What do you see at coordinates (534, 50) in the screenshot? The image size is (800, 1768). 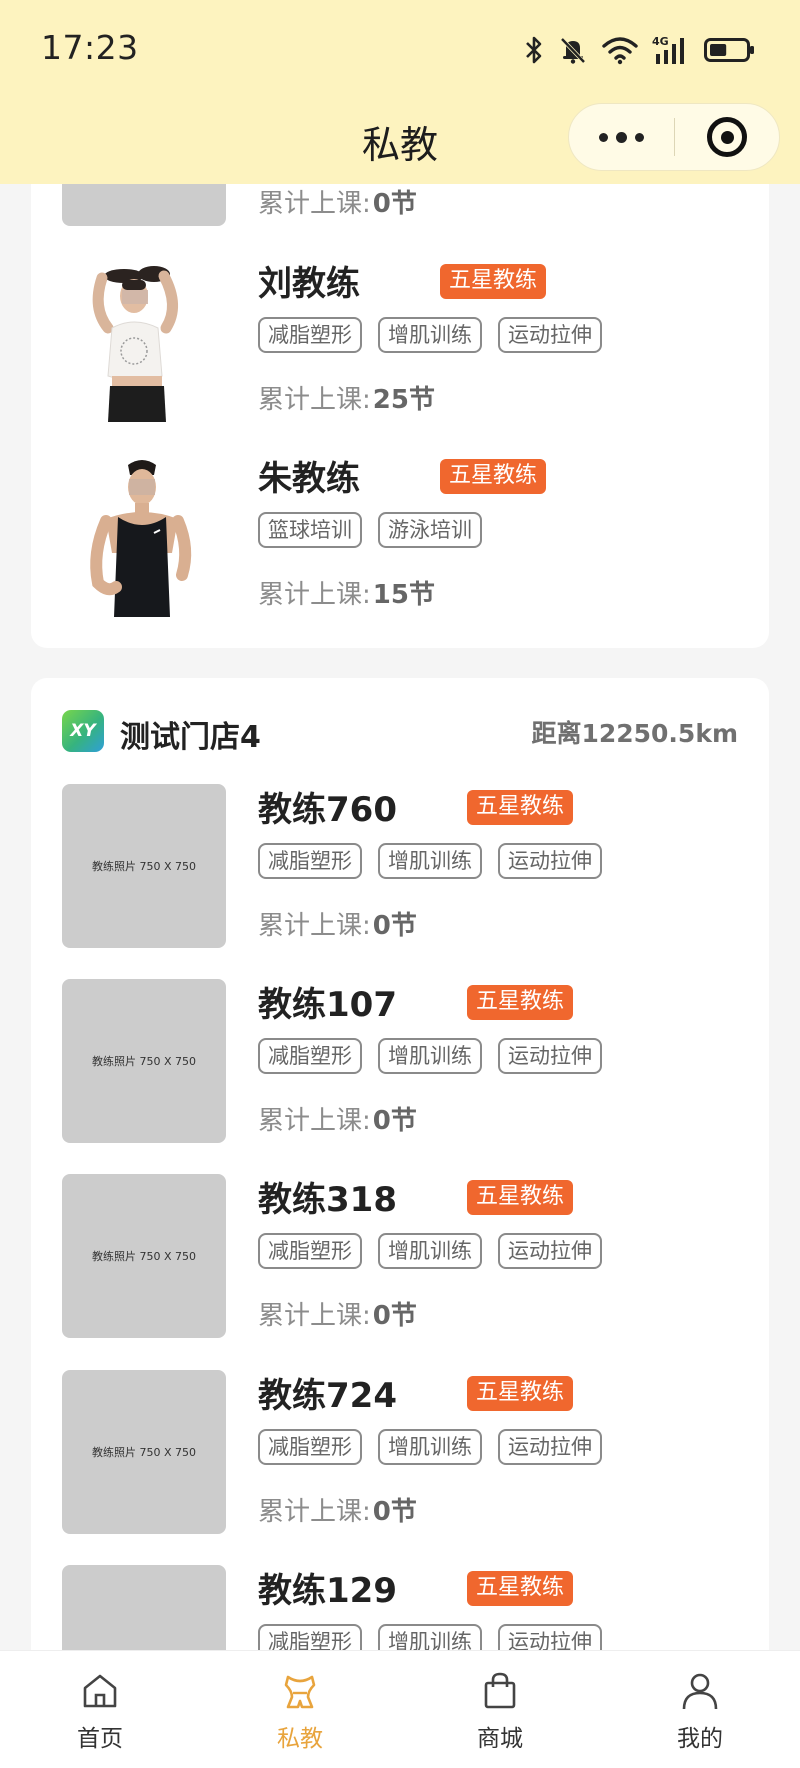 I see `bluetooth-icon` at bounding box center [534, 50].